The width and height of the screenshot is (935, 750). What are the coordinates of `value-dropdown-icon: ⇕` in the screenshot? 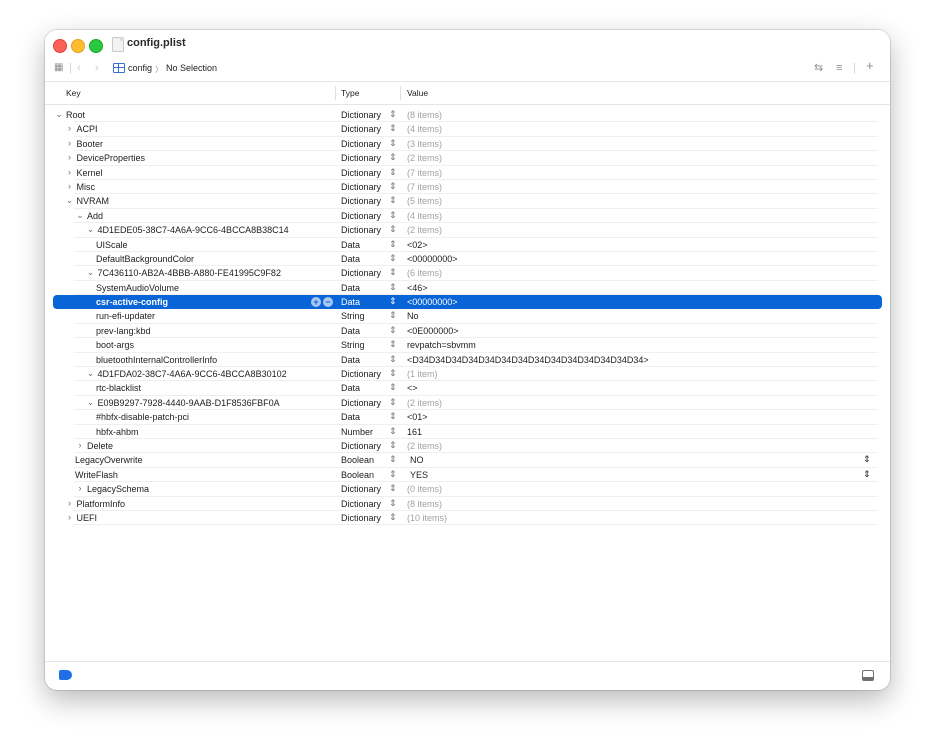 It's located at (867, 459).